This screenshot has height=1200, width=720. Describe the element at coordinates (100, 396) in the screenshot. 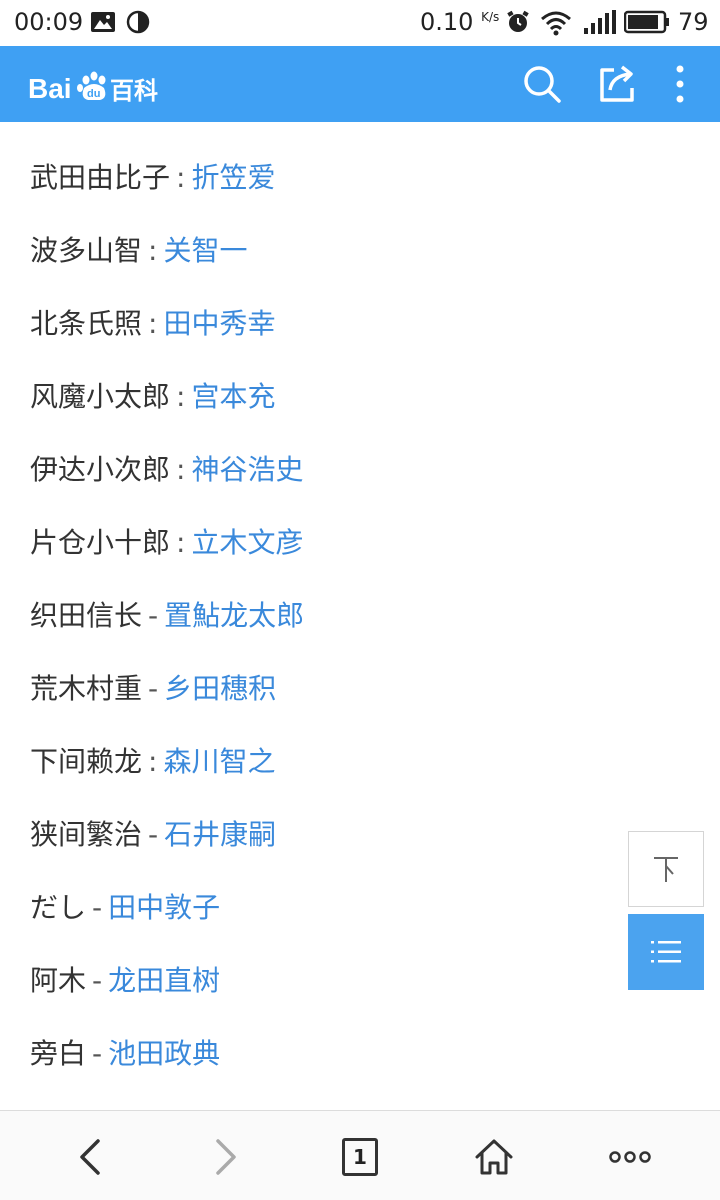

I see `role-name: 风魔小太郎` at that location.